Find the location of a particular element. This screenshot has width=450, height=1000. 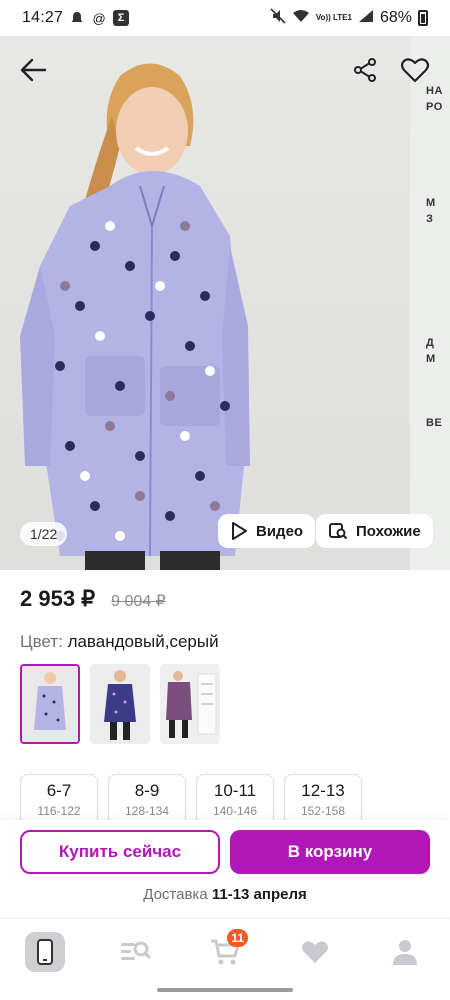

size-label: 6-7 is located at coordinates (59, 790).